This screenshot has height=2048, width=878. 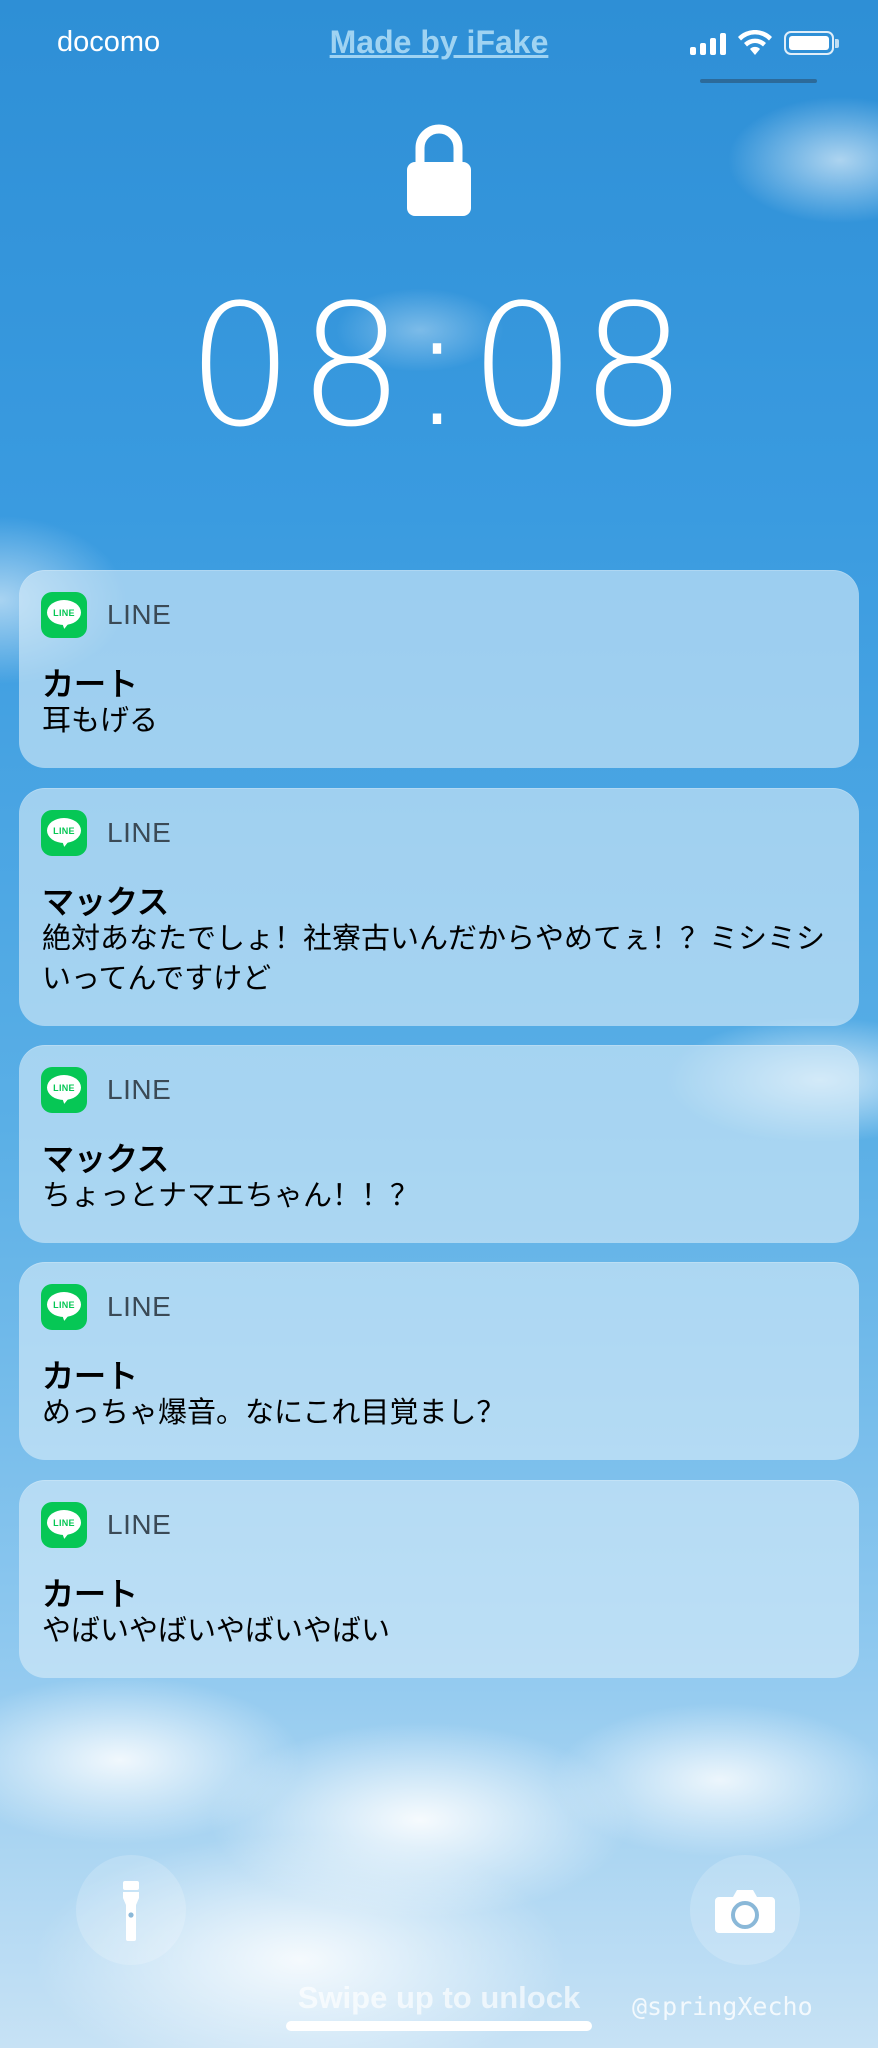 I want to click on notification-message: めっちゃ爆音。なにこれ目覚まし？, so click(x=274, y=1413).